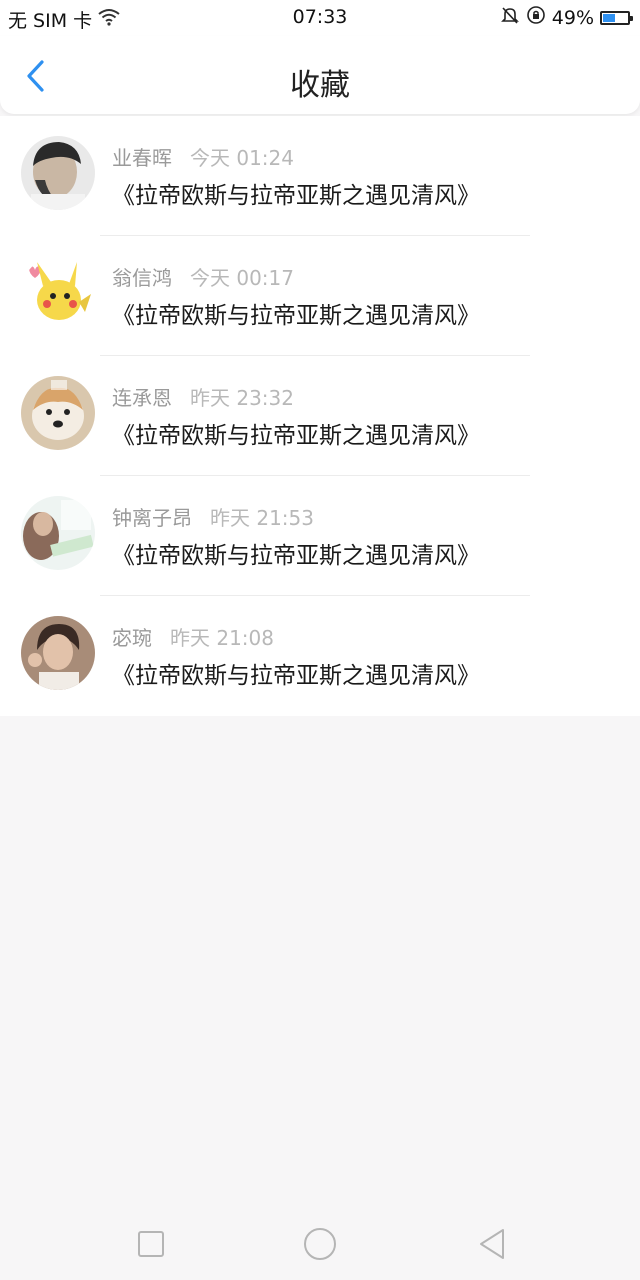 Image resolution: width=640 pixels, height=1280 pixels. I want to click on back-nav-button, so click(492, 1244).